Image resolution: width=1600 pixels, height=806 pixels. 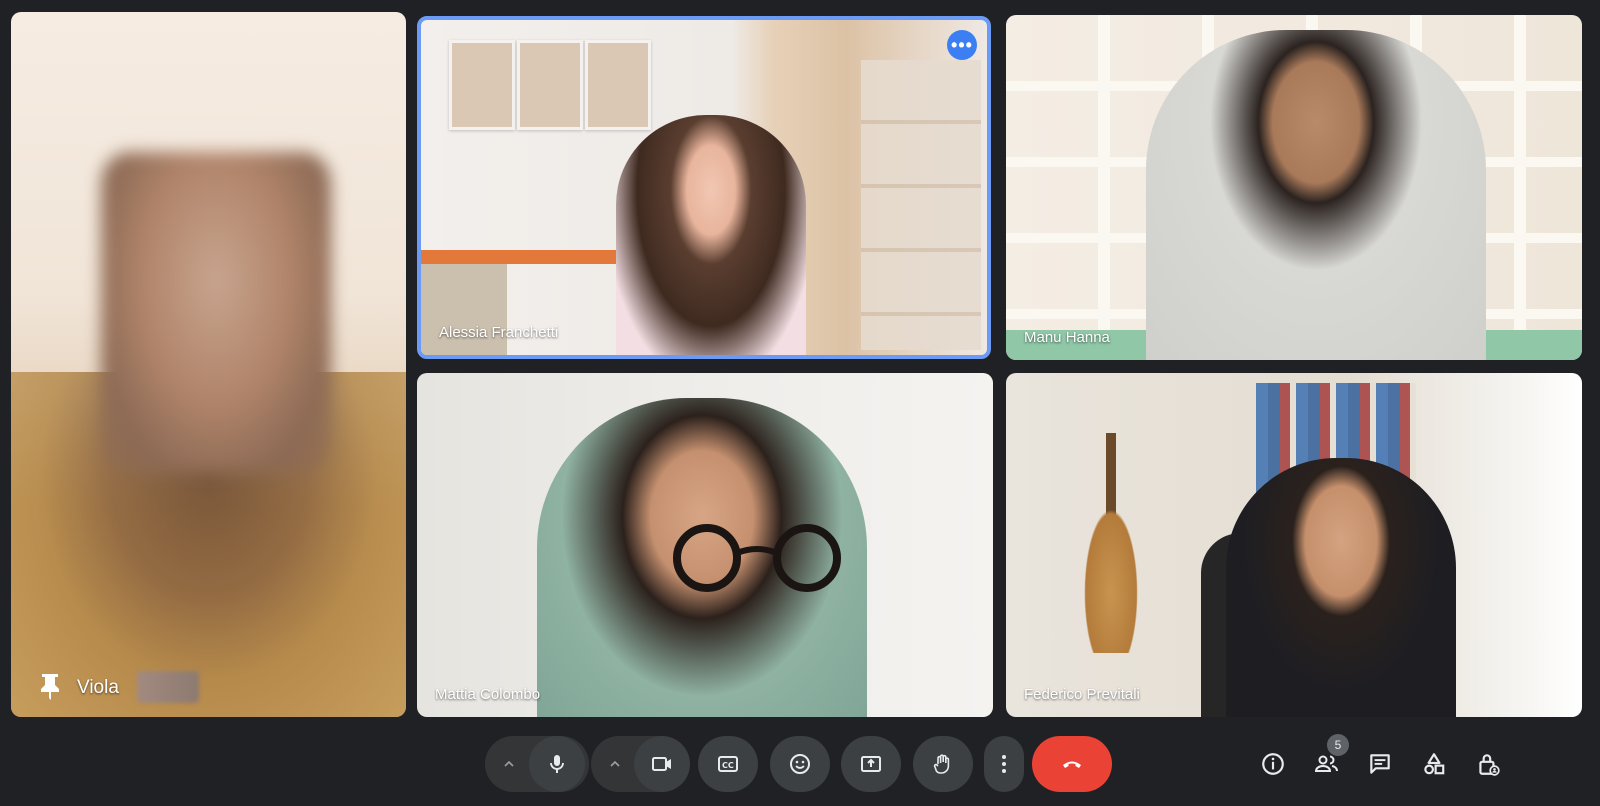 What do you see at coordinates (615, 764) in the screenshot?
I see `video-options-chevron-up-icon` at bounding box center [615, 764].